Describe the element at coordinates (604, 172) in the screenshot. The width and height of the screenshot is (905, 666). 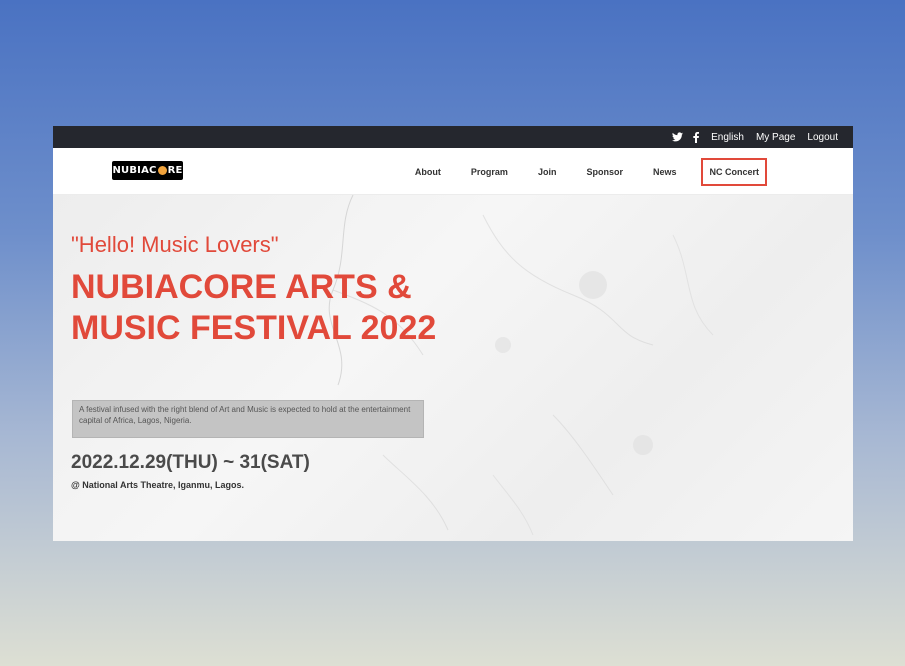
I see `nav-sponsor: Sponsor` at that location.